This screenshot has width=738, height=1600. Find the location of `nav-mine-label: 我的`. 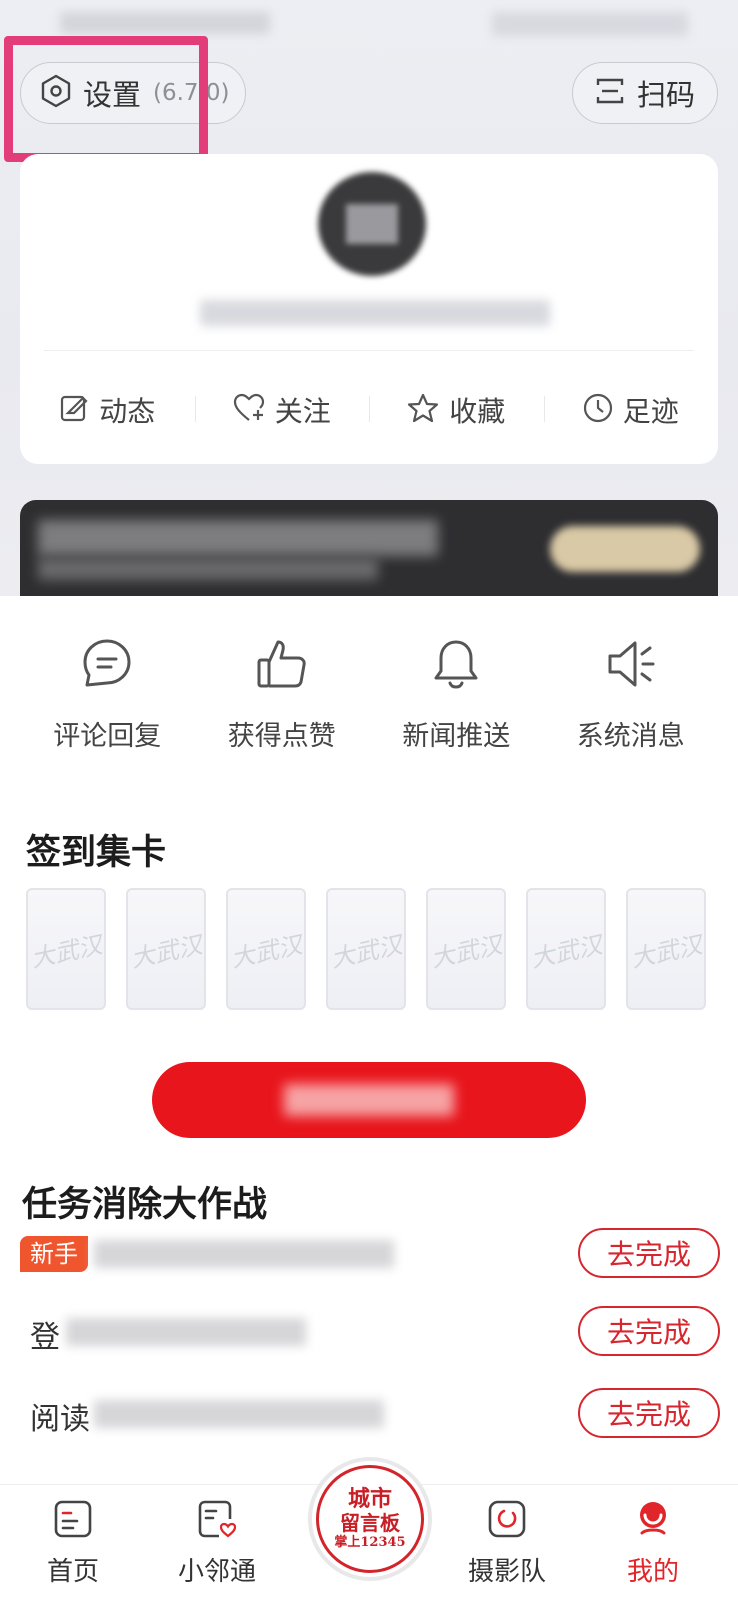

nav-mine-label: 我的 is located at coordinates (652, 1572).